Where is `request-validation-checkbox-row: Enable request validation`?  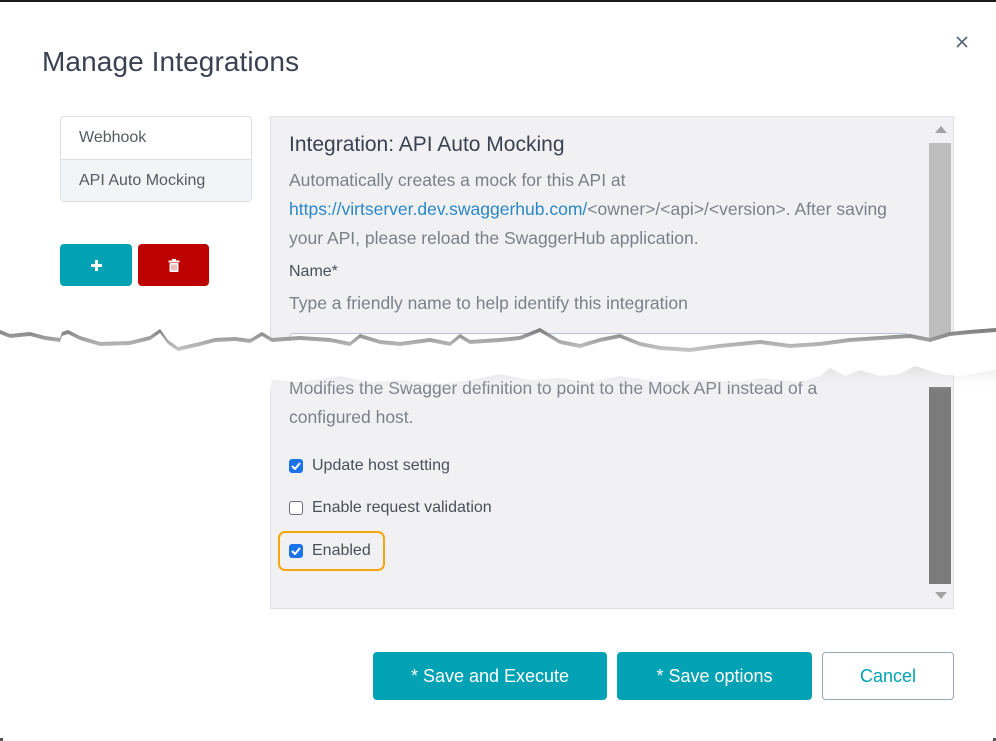
request-validation-checkbox-row: Enable request validation is located at coordinates (390, 508).